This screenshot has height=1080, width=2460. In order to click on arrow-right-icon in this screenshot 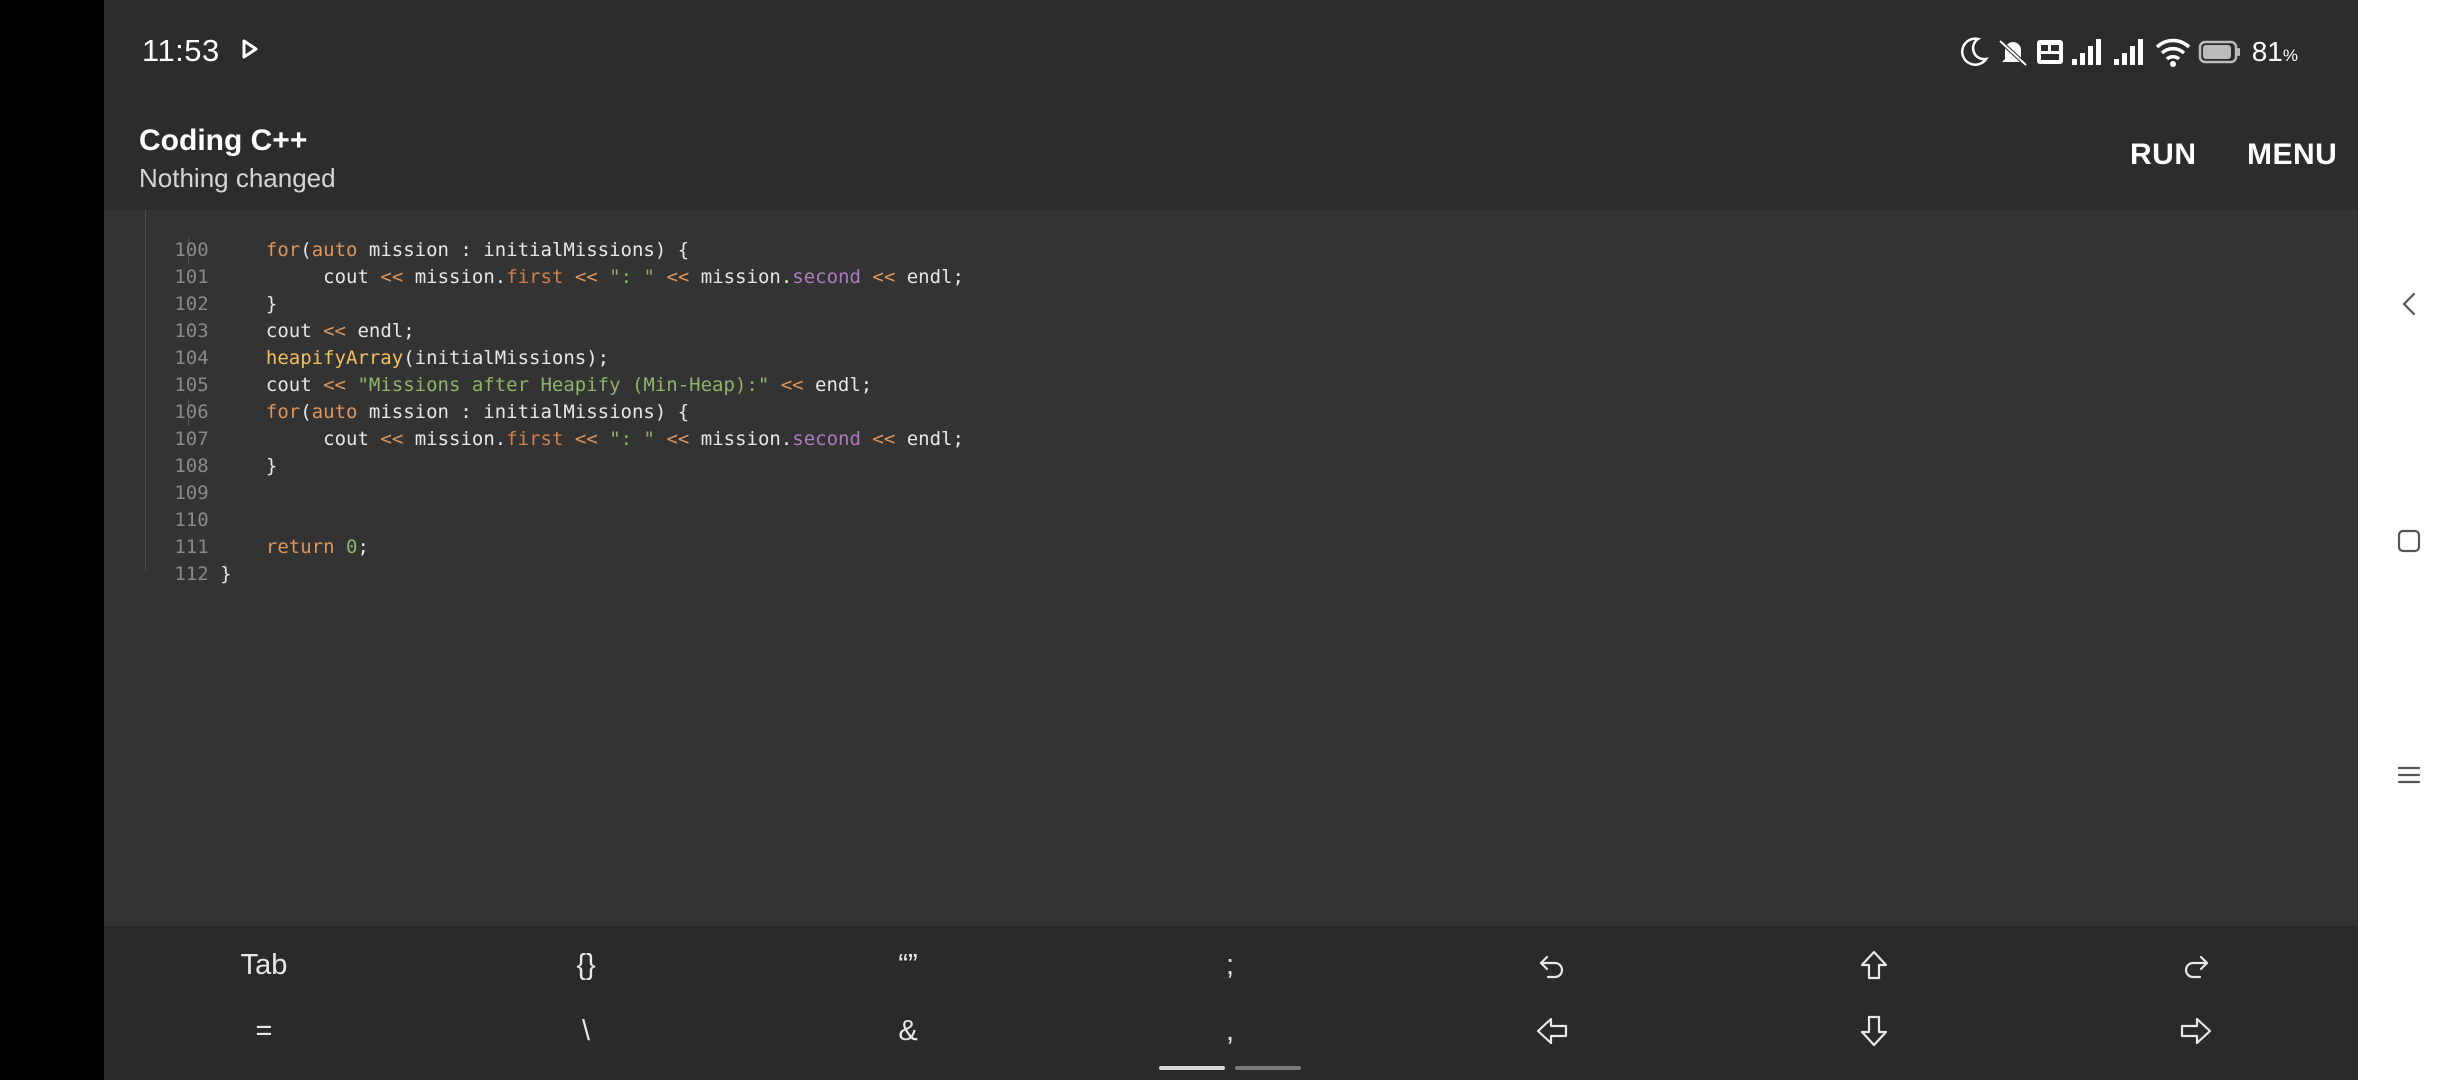, I will do `click(2196, 1031)`.